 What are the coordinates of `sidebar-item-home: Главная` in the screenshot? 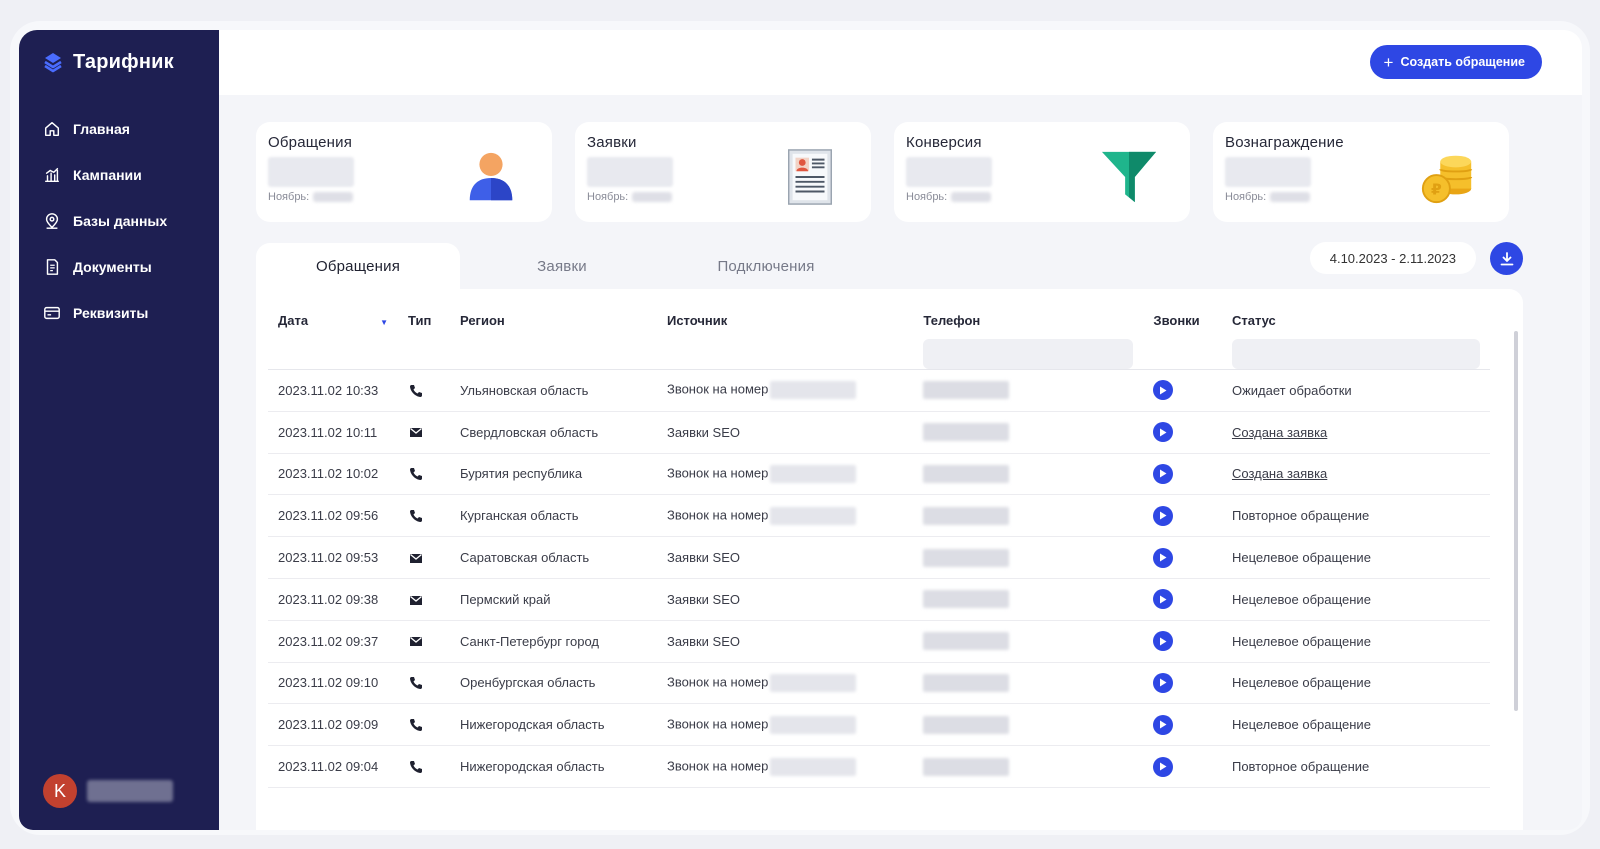 It's located at (119, 129).